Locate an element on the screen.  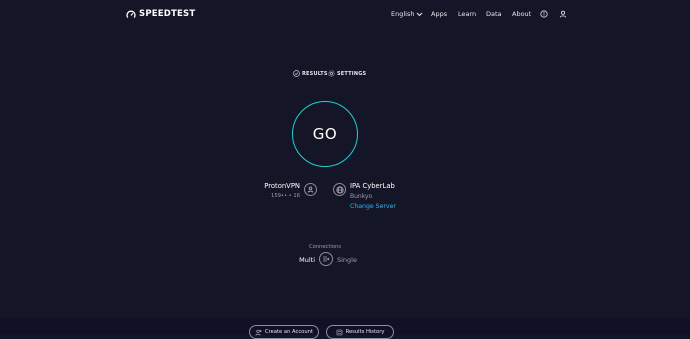
tab-settings: SETTINGS is located at coordinates (347, 73).